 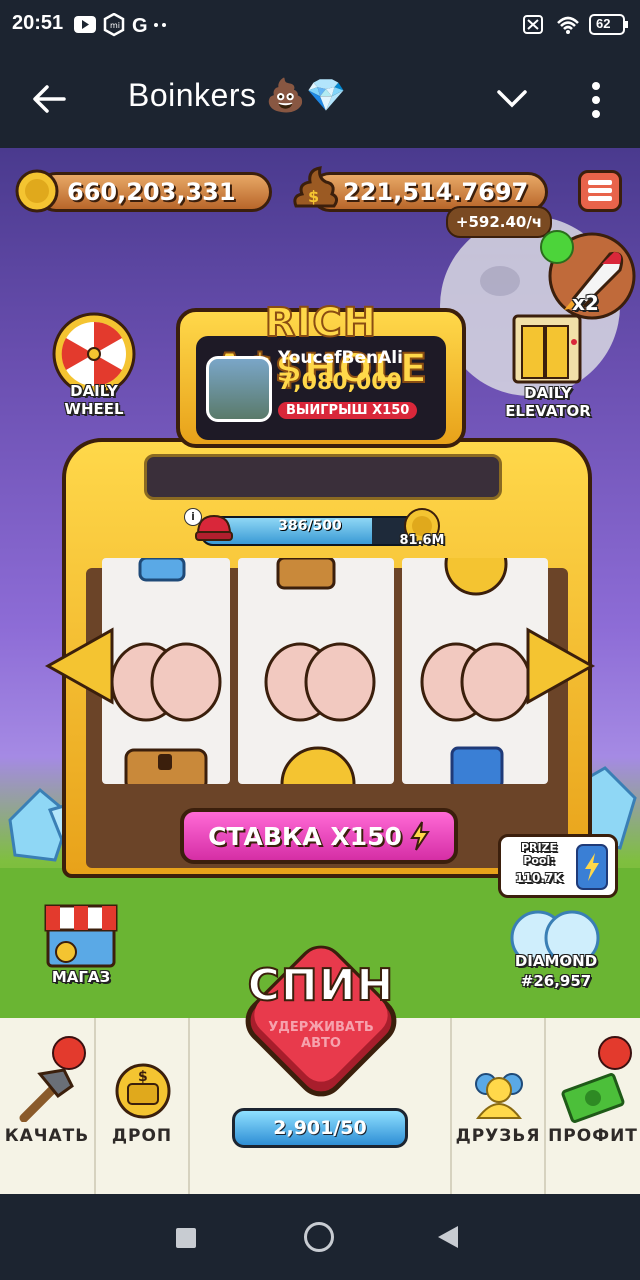 What do you see at coordinates (539, 878) in the screenshot?
I see `prize-pool-value: 110.7K` at bounding box center [539, 878].